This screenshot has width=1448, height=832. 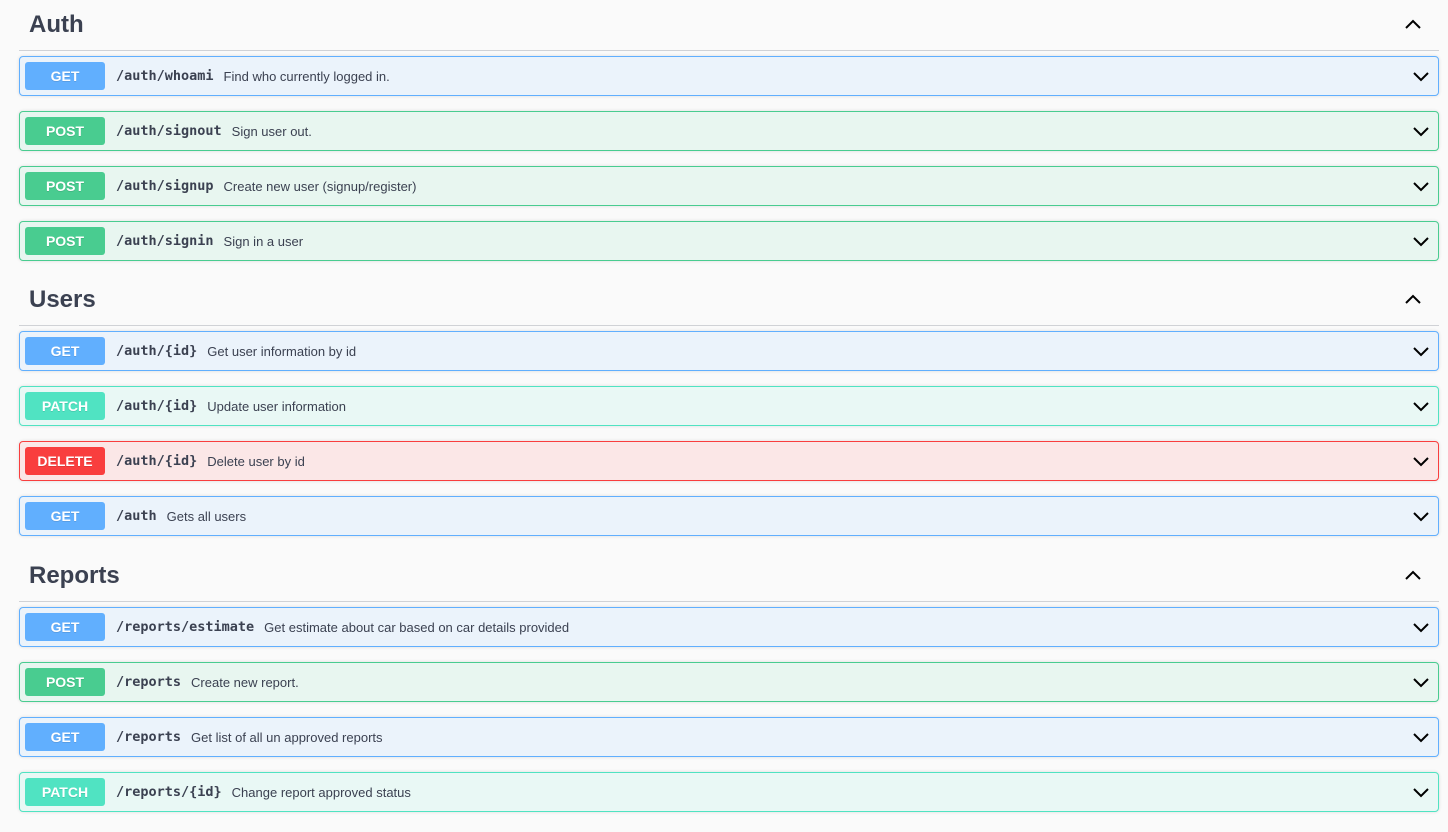 I want to click on operation-summary: Sign in a user, so click(x=263, y=241).